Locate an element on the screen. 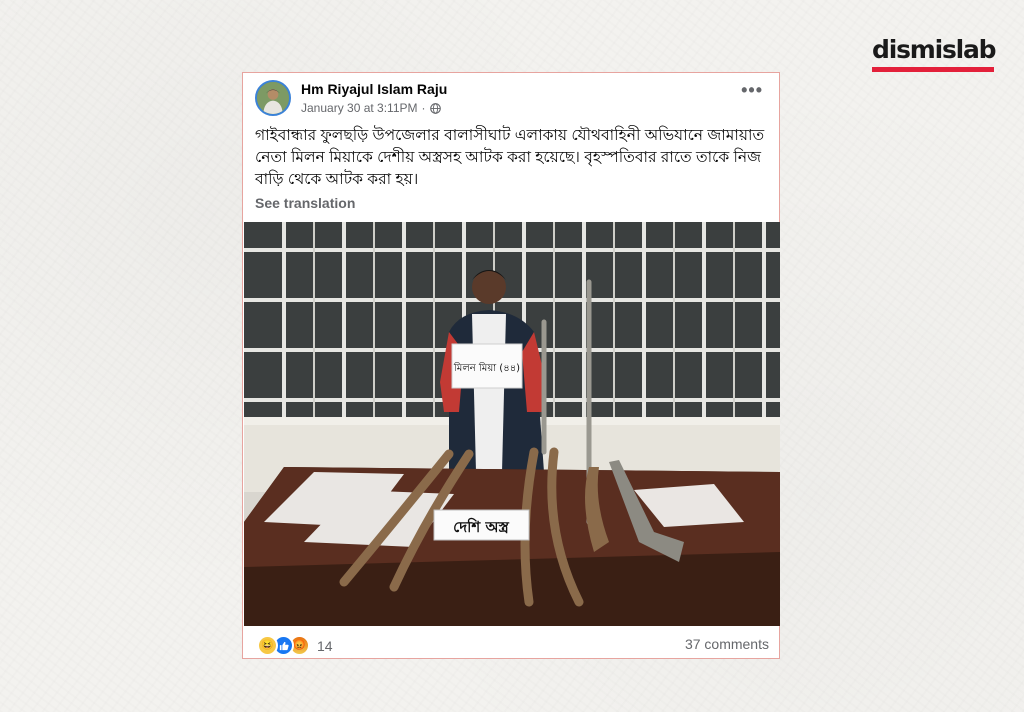  haha-reaction-icon: 😆 is located at coordinates (267, 645).